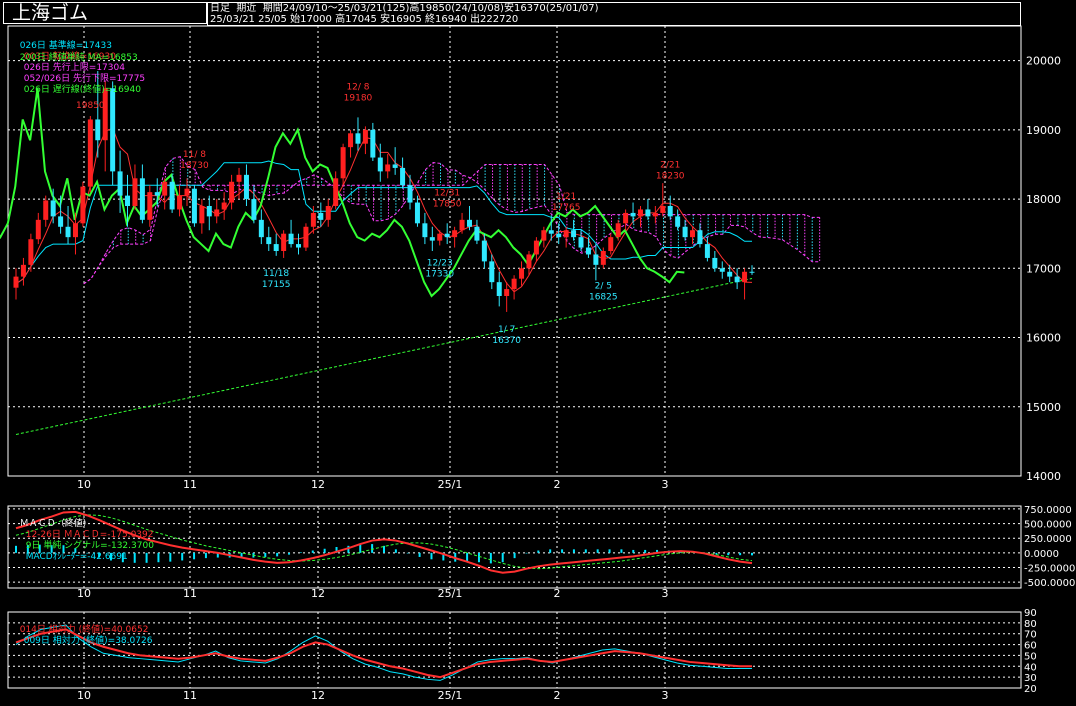 This screenshot has width=1076, height=706. What do you see at coordinates (194, 155) in the screenshot?
I see `annotation-date: 11/ 8` at bounding box center [194, 155].